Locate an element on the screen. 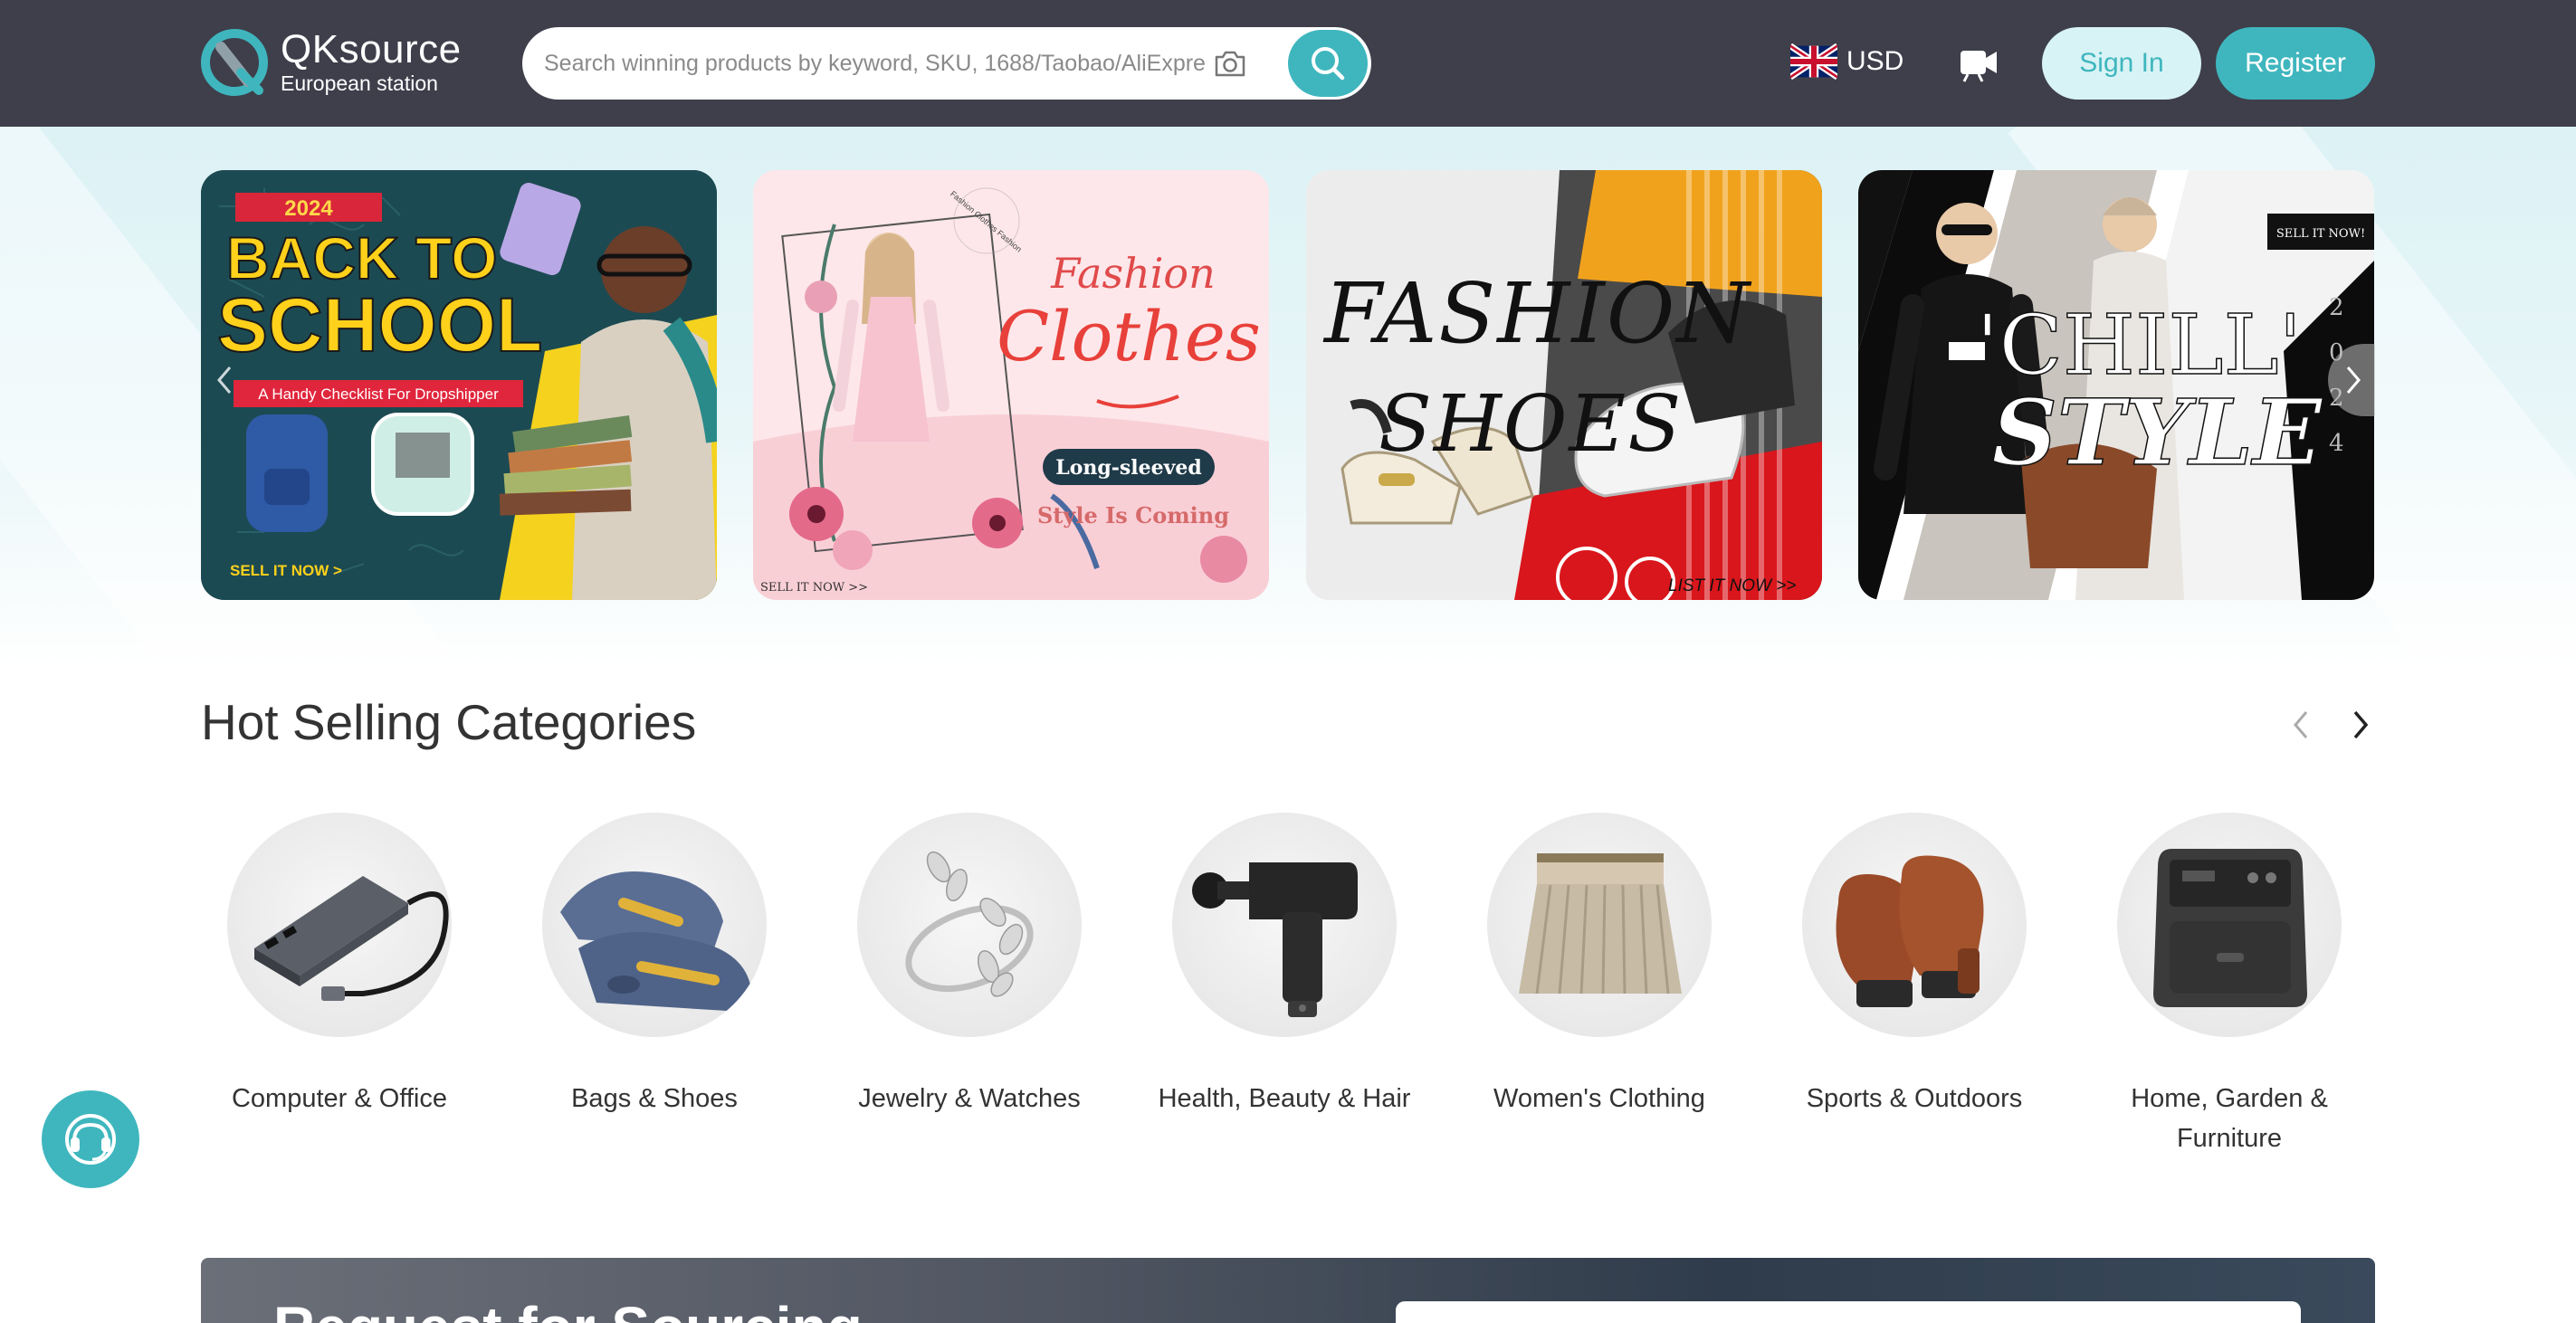  category-label: Computer & Office is located at coordinates (339, 1098).